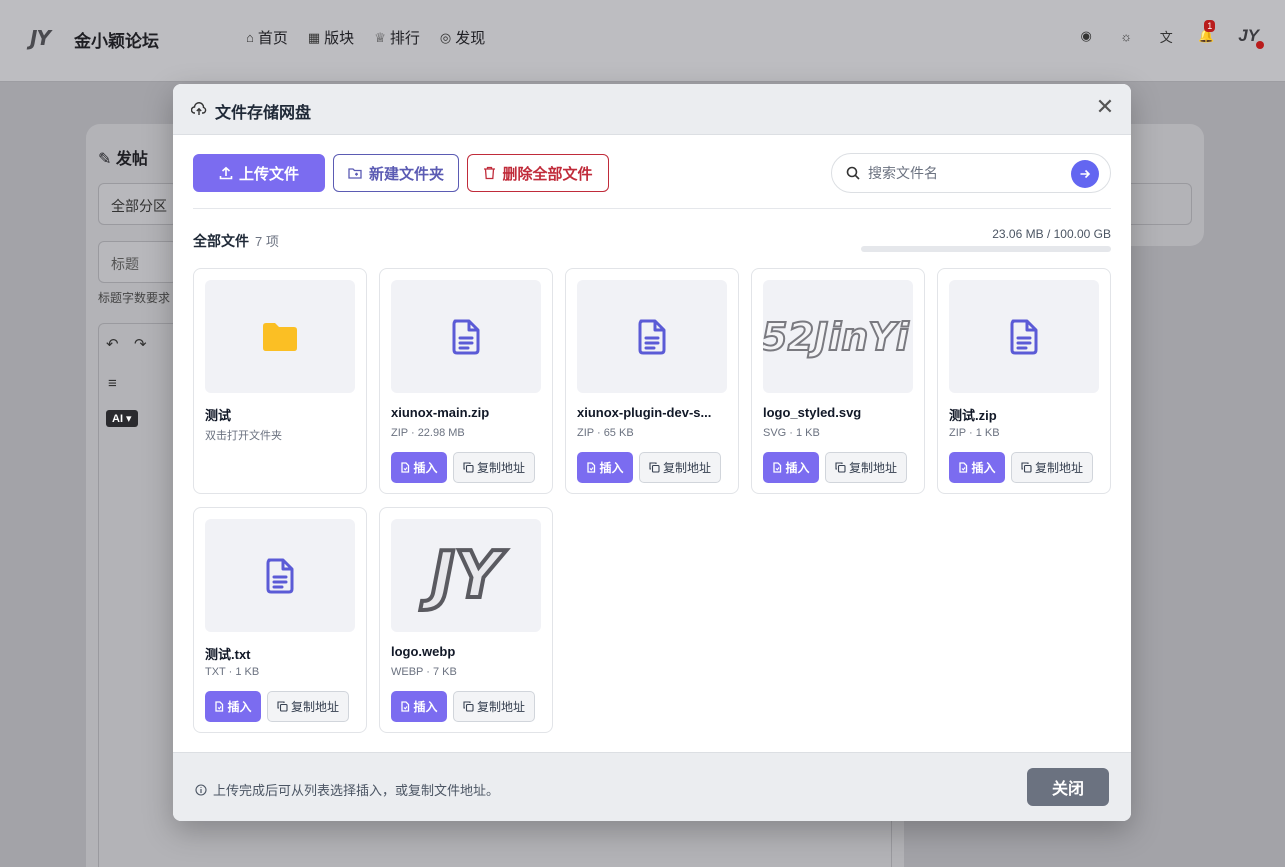  I want to click on top-navbar: JY 金小颖论坛 ⌂ 首页 ▦ 版块 ♕ 排行 ◎ 发现 ◉ ☼ 文 🔔 1 JY, so click(642, 41).